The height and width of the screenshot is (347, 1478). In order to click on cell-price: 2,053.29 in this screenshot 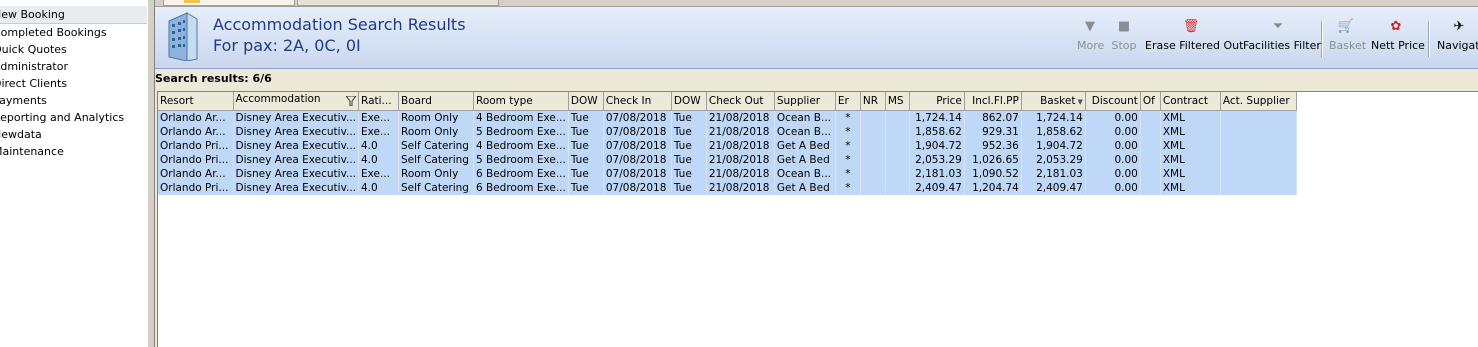, I will do `click(937, 160)`.